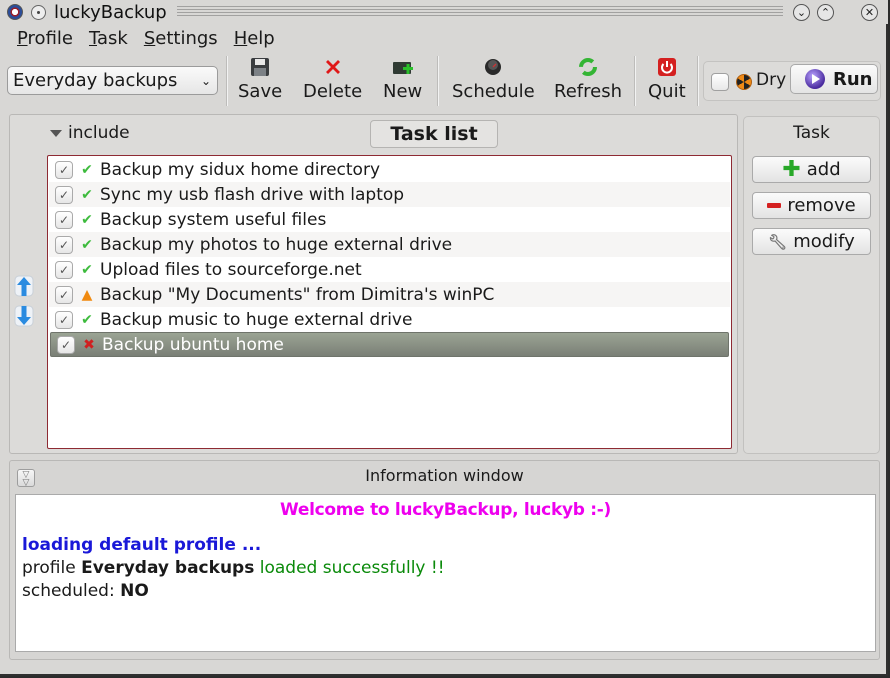 The height and width of the screenshot is (678, 890). I want to click on task-row: ✓ ✔ Backup music to huge external drive, so click(389, 319).